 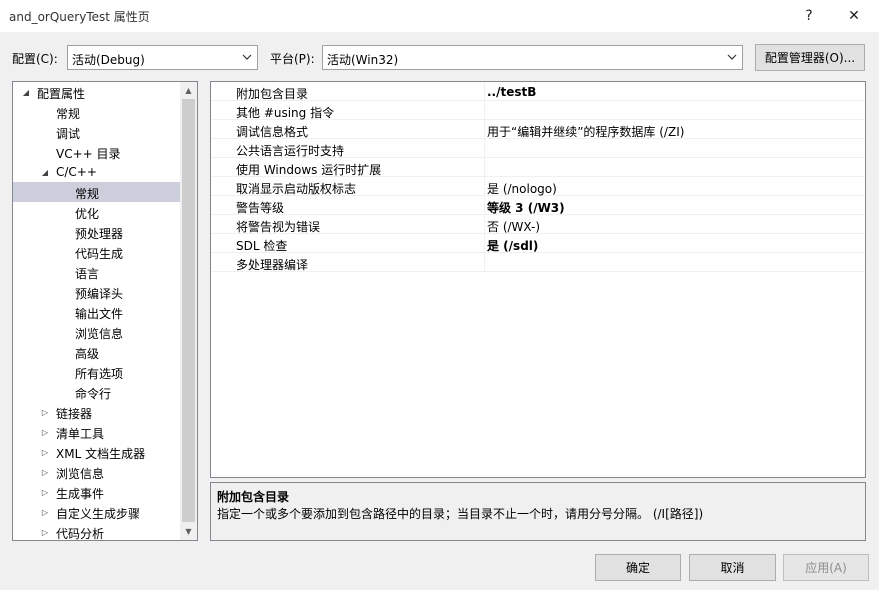 What do you see at coordinates (79, 17) in the screenshot?
I see `window-title: and_orQueryTest 属性页` at bounding box center [79, 17].